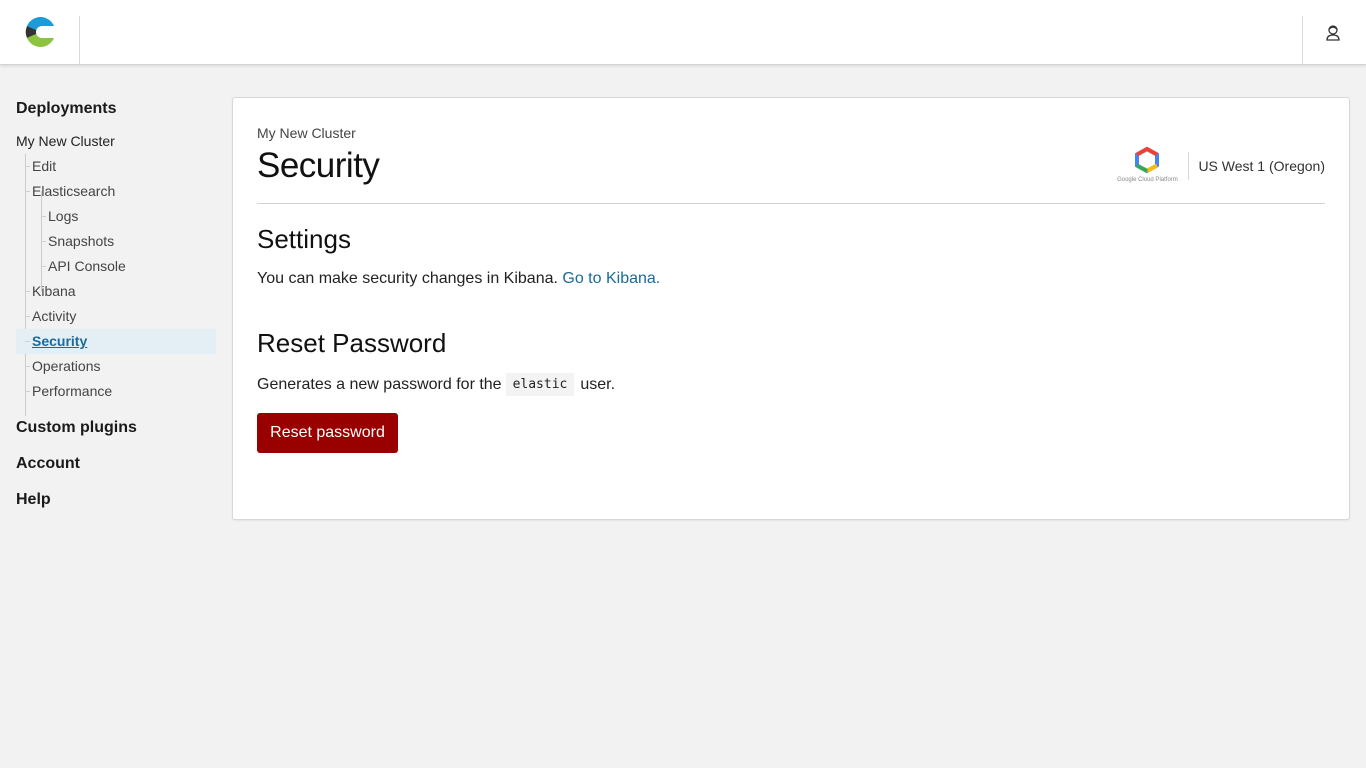  Describe the element at coordinates (327, 433) in the screenshot. I see `reset-password-button: Reset password` at that location.